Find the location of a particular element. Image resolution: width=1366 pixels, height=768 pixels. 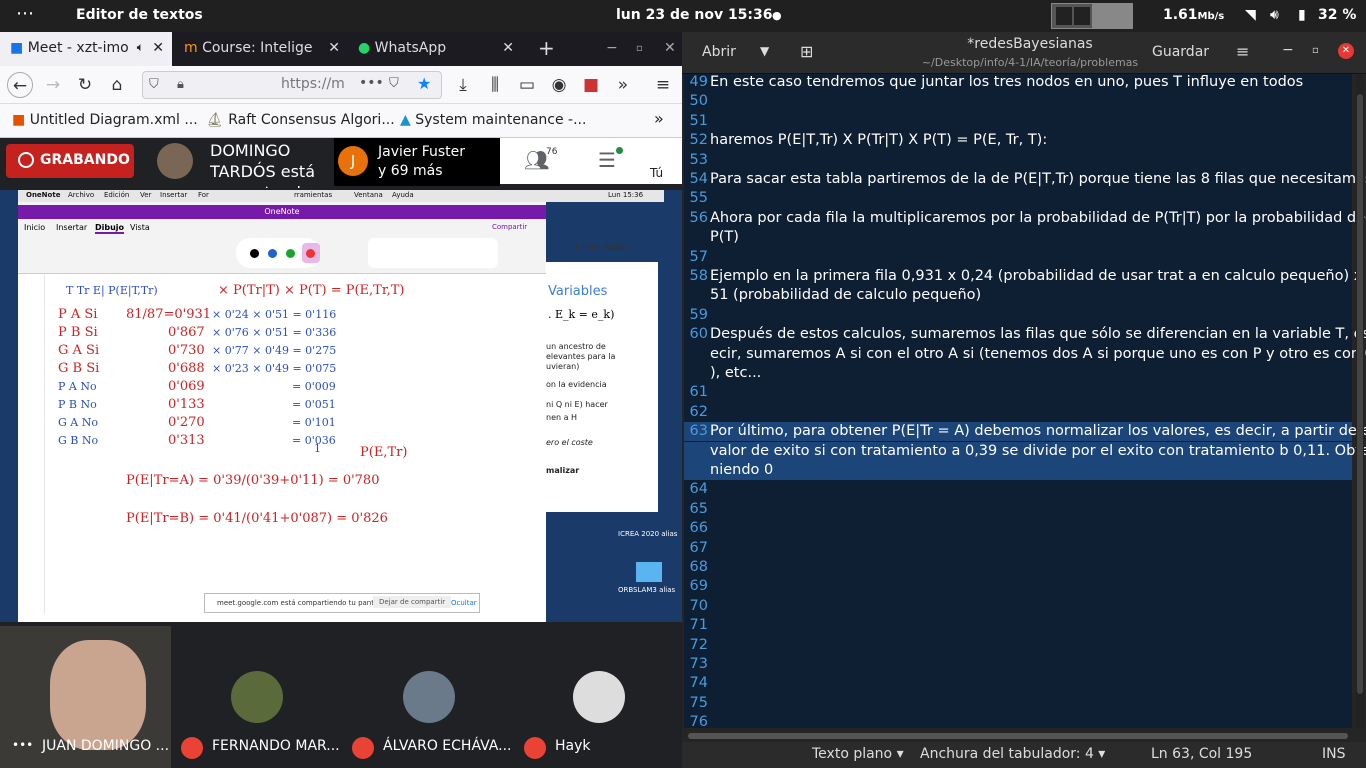

save-button: Guardar is located at coordinates (1180, 52).